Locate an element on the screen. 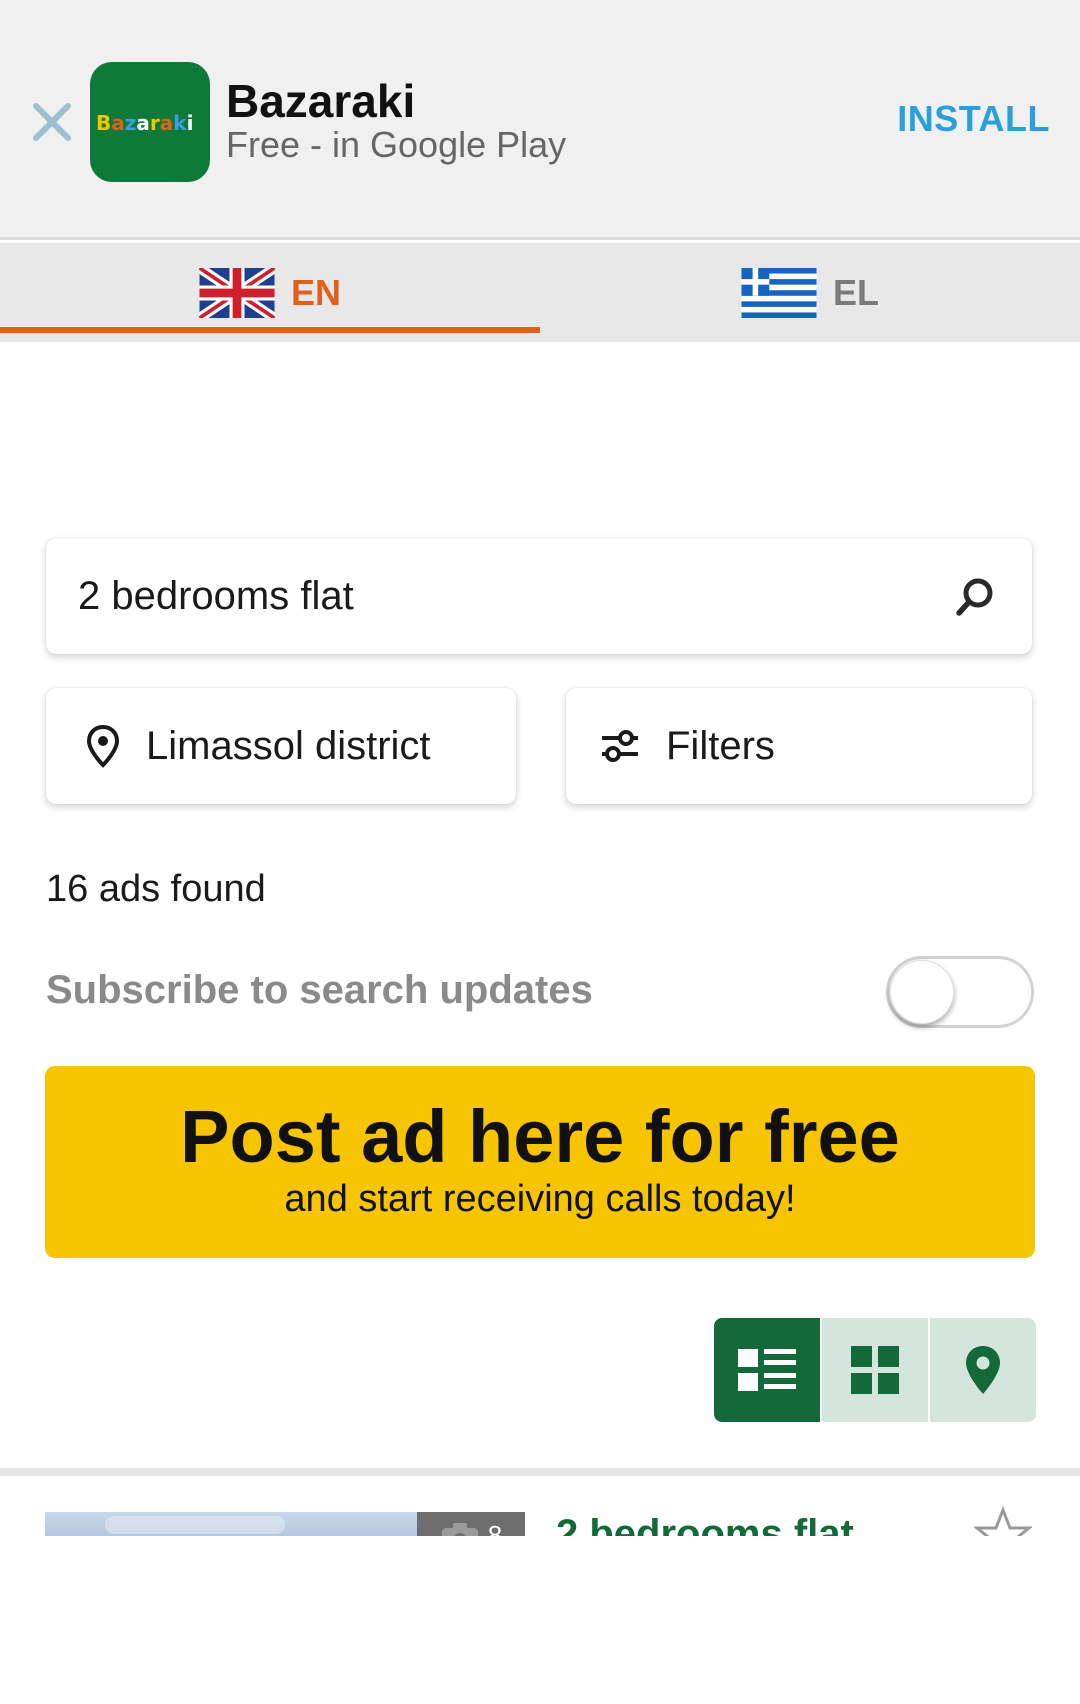 The height and width of the screenshot is (1704, 1080). filters-label: Filters is located at coordinates (720, 745).